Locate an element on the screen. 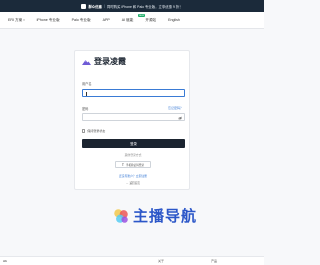  promo-banner: 群众优惠 | 同时购买 iPhone 和 Palo 专业版，立享优惠 9 折！ is located at coordinates (132, 6).